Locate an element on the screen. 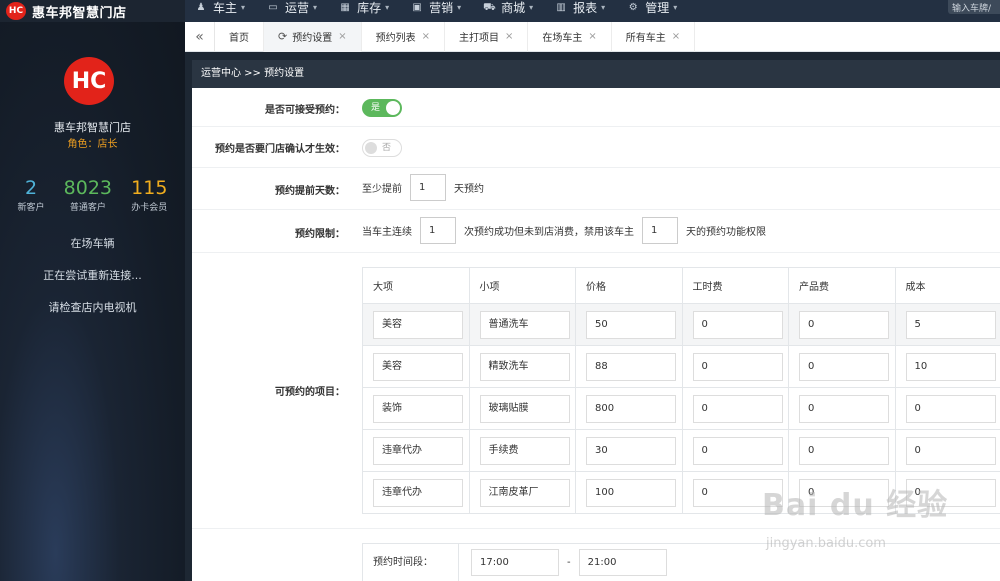  stat-block: 115 办卡会员 is located at coordinates (149, 195).